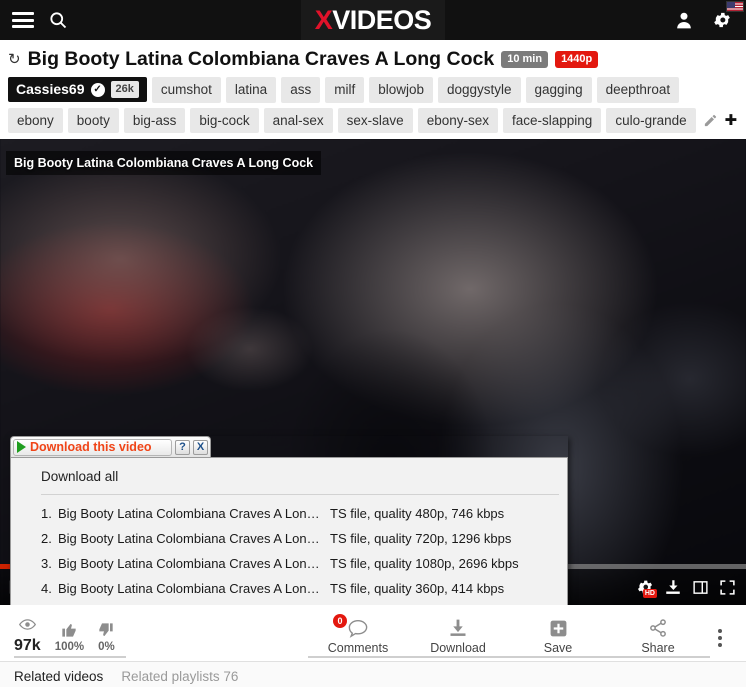 This screenshot has width=746, height=687. What do you see at coordinates (458, 648) in the screenshot?
I see `download-label: Download` at bounding box center [458, 648].